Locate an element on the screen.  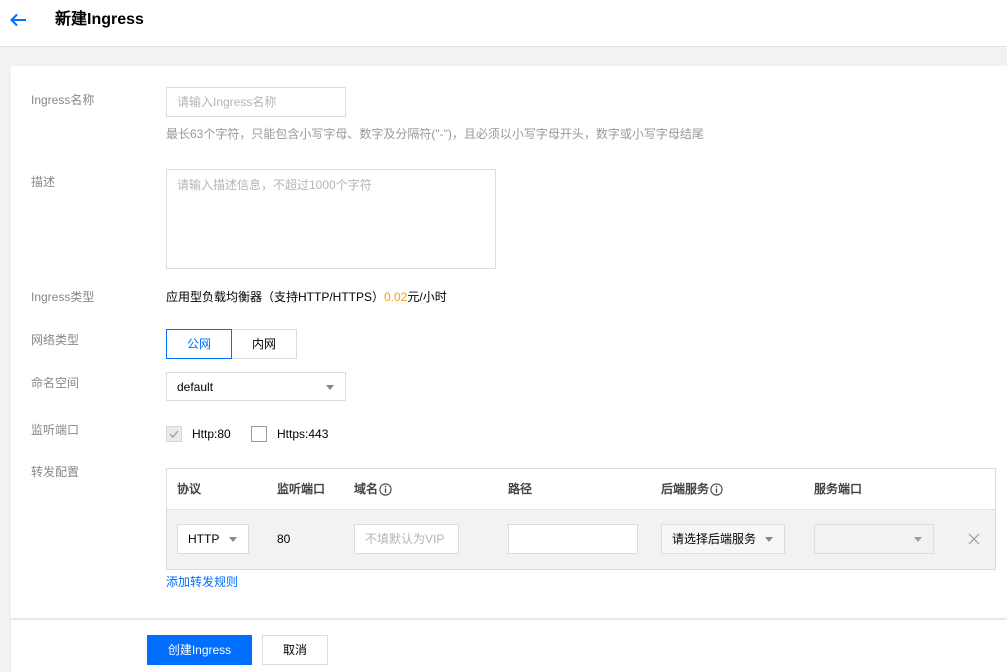
column-header-path: 路径 is located at coordinates (520, 489).